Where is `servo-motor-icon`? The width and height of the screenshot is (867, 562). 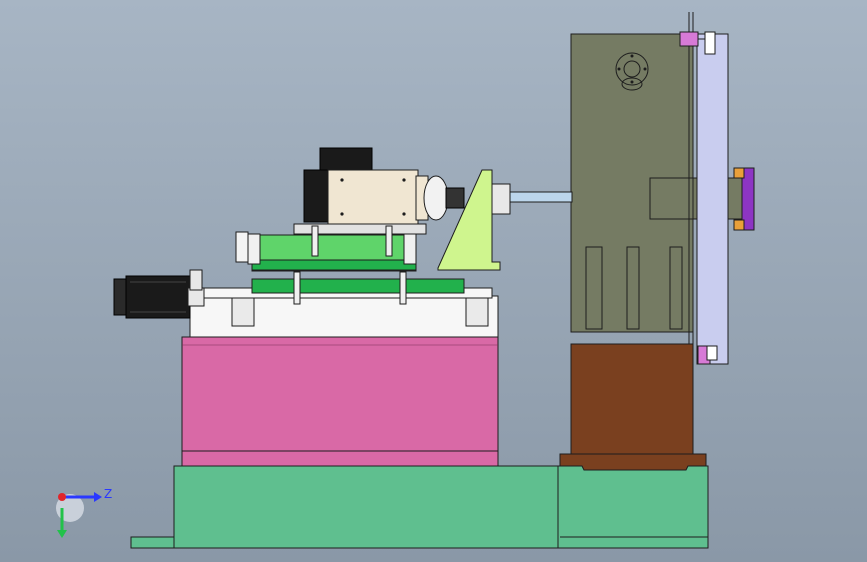
servo-motor-icon is located at coordinates (159, 294).